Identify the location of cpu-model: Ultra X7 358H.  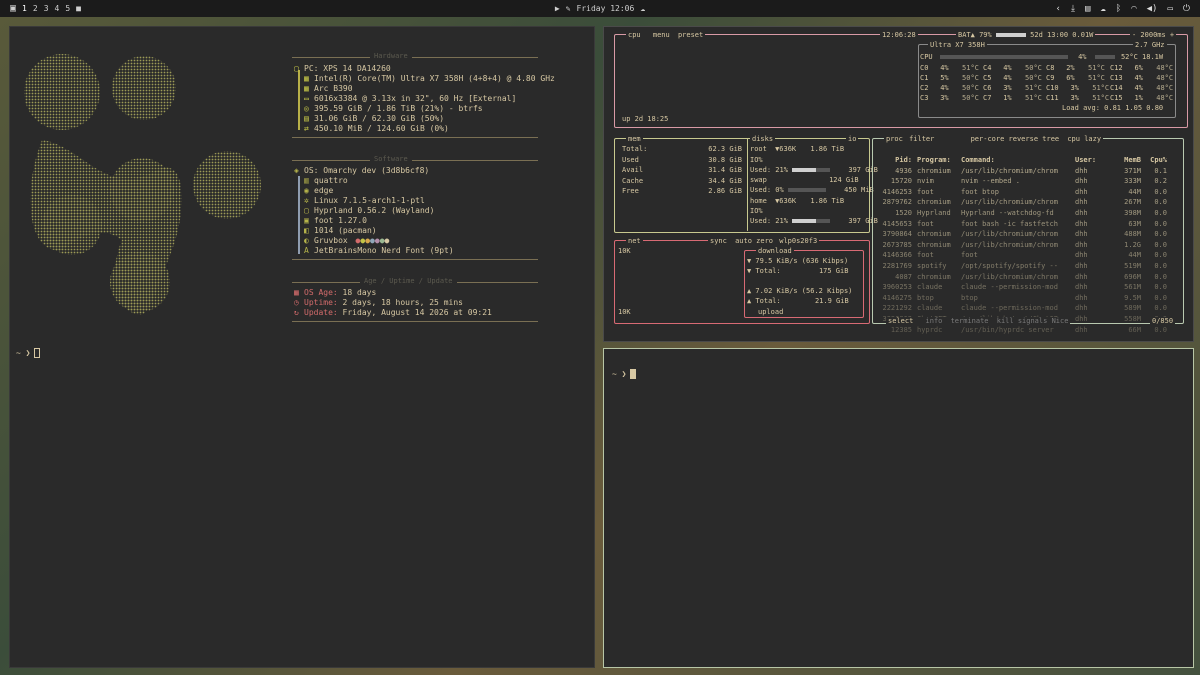
(957, 45).